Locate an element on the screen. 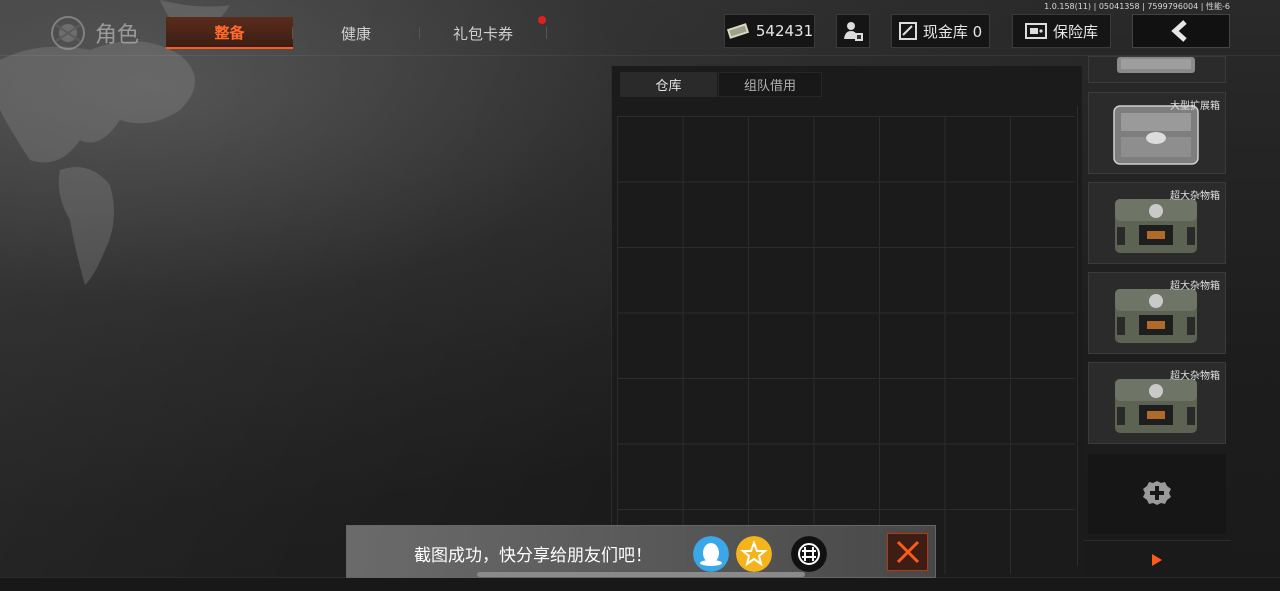 The width and height of the screenshot is (1280, 591). character-emblem-icon is located at coordinates (68, 33).